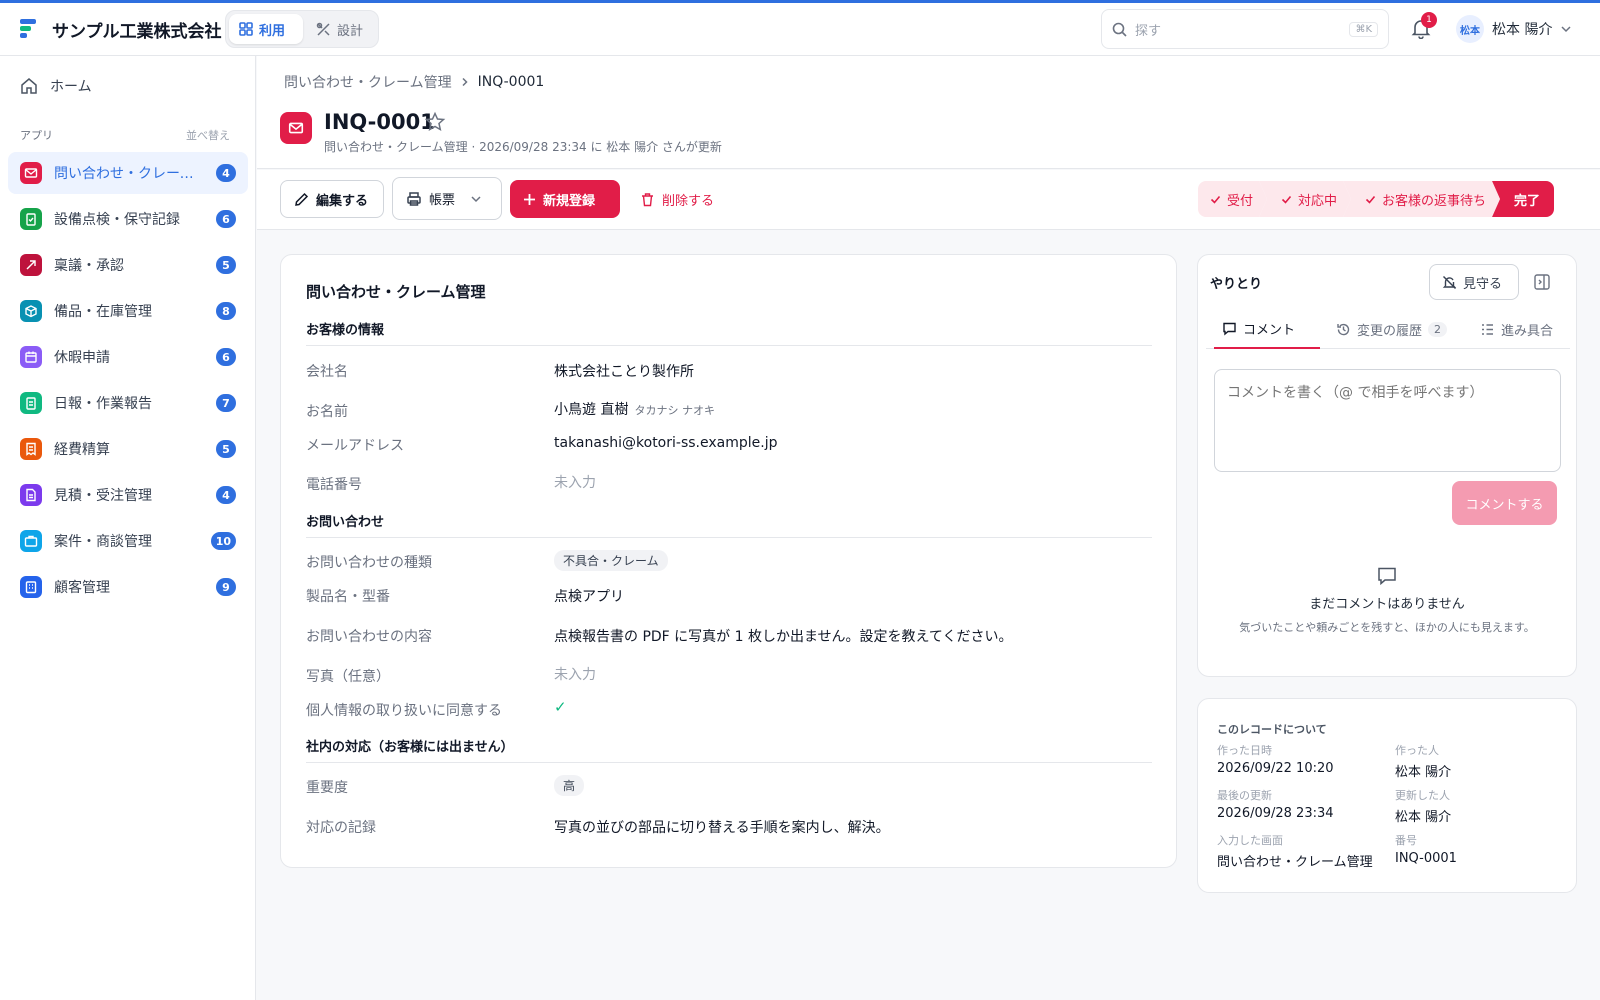  What do you see at coordinates (560, 707) in the screenshot?
I see `field-value-consent: ✓` at bounding box center [560, 707].